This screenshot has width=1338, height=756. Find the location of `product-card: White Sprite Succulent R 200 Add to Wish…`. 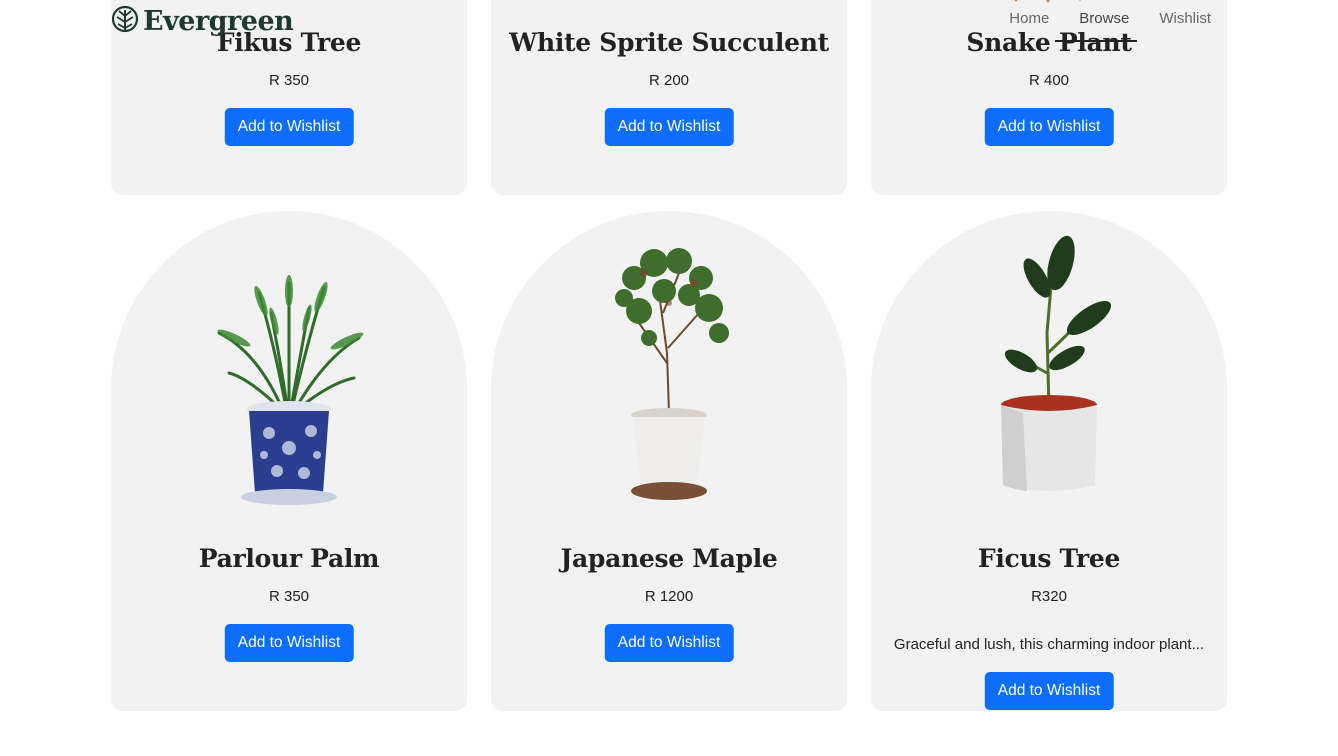

product-card: White Sprite Succulent R 200 Add to Wish… is located at coordinates (669, 97).